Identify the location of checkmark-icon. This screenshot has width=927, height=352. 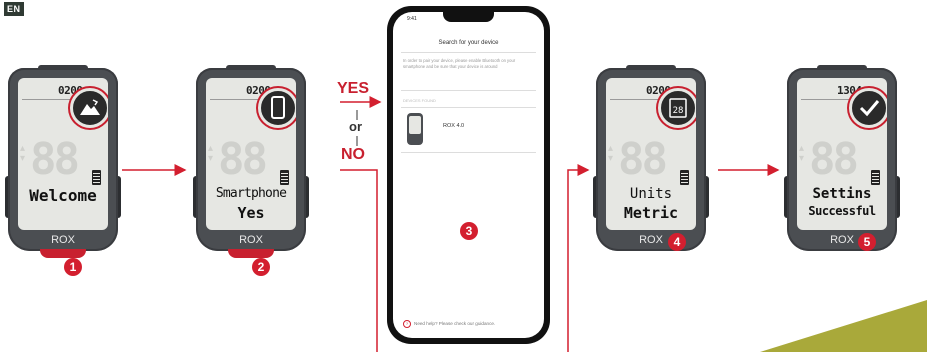
(868, 108).